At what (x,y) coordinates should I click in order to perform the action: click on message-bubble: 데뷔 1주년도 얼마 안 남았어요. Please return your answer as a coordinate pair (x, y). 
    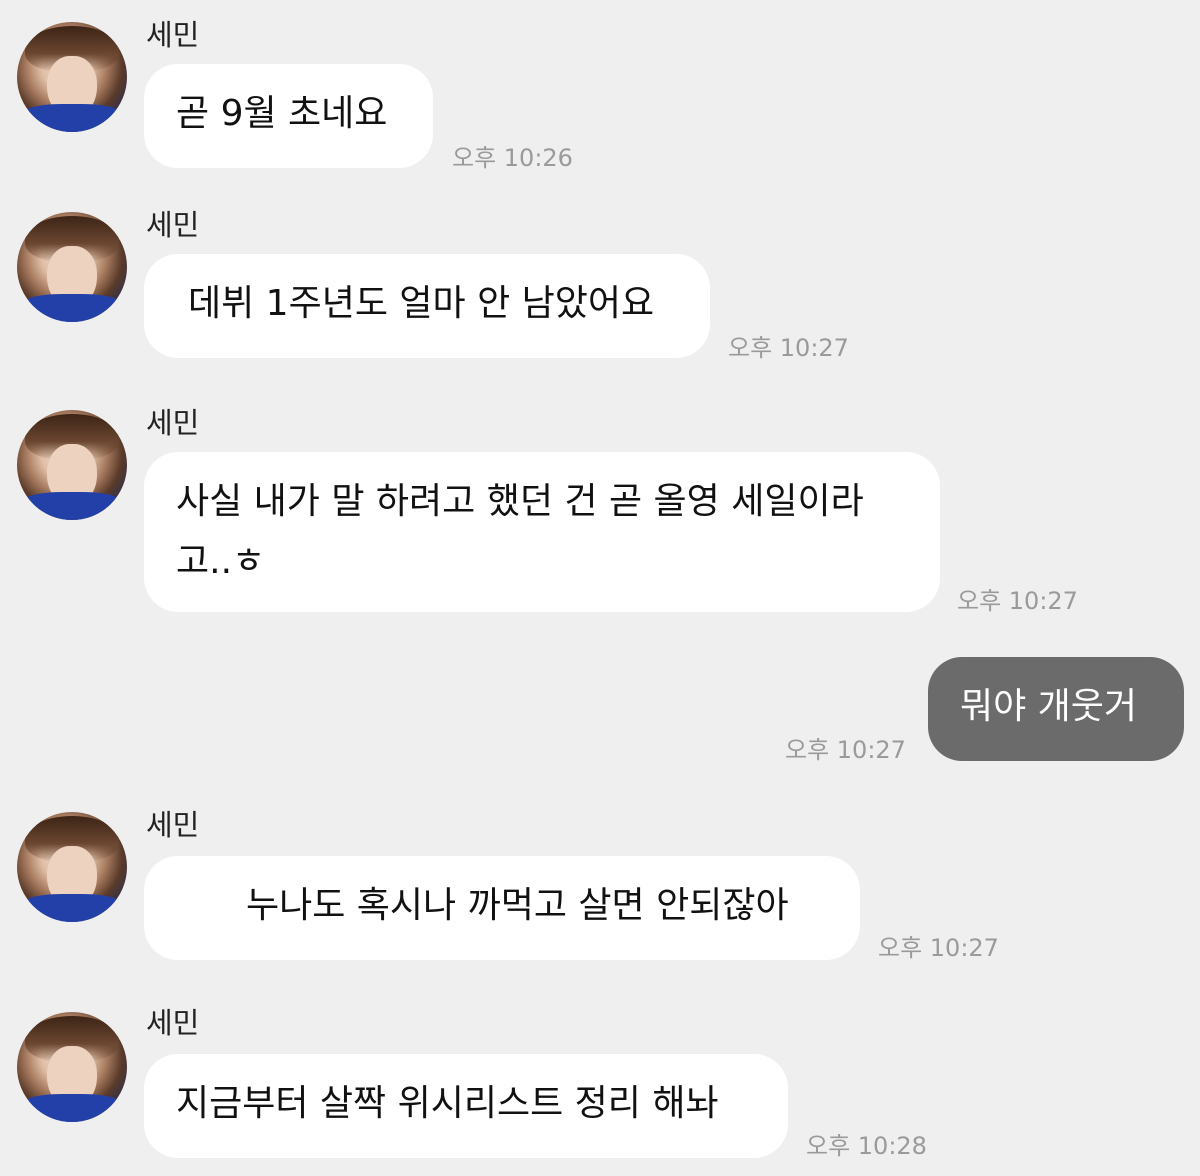
    Looking at the image, I should click on (427, 306).